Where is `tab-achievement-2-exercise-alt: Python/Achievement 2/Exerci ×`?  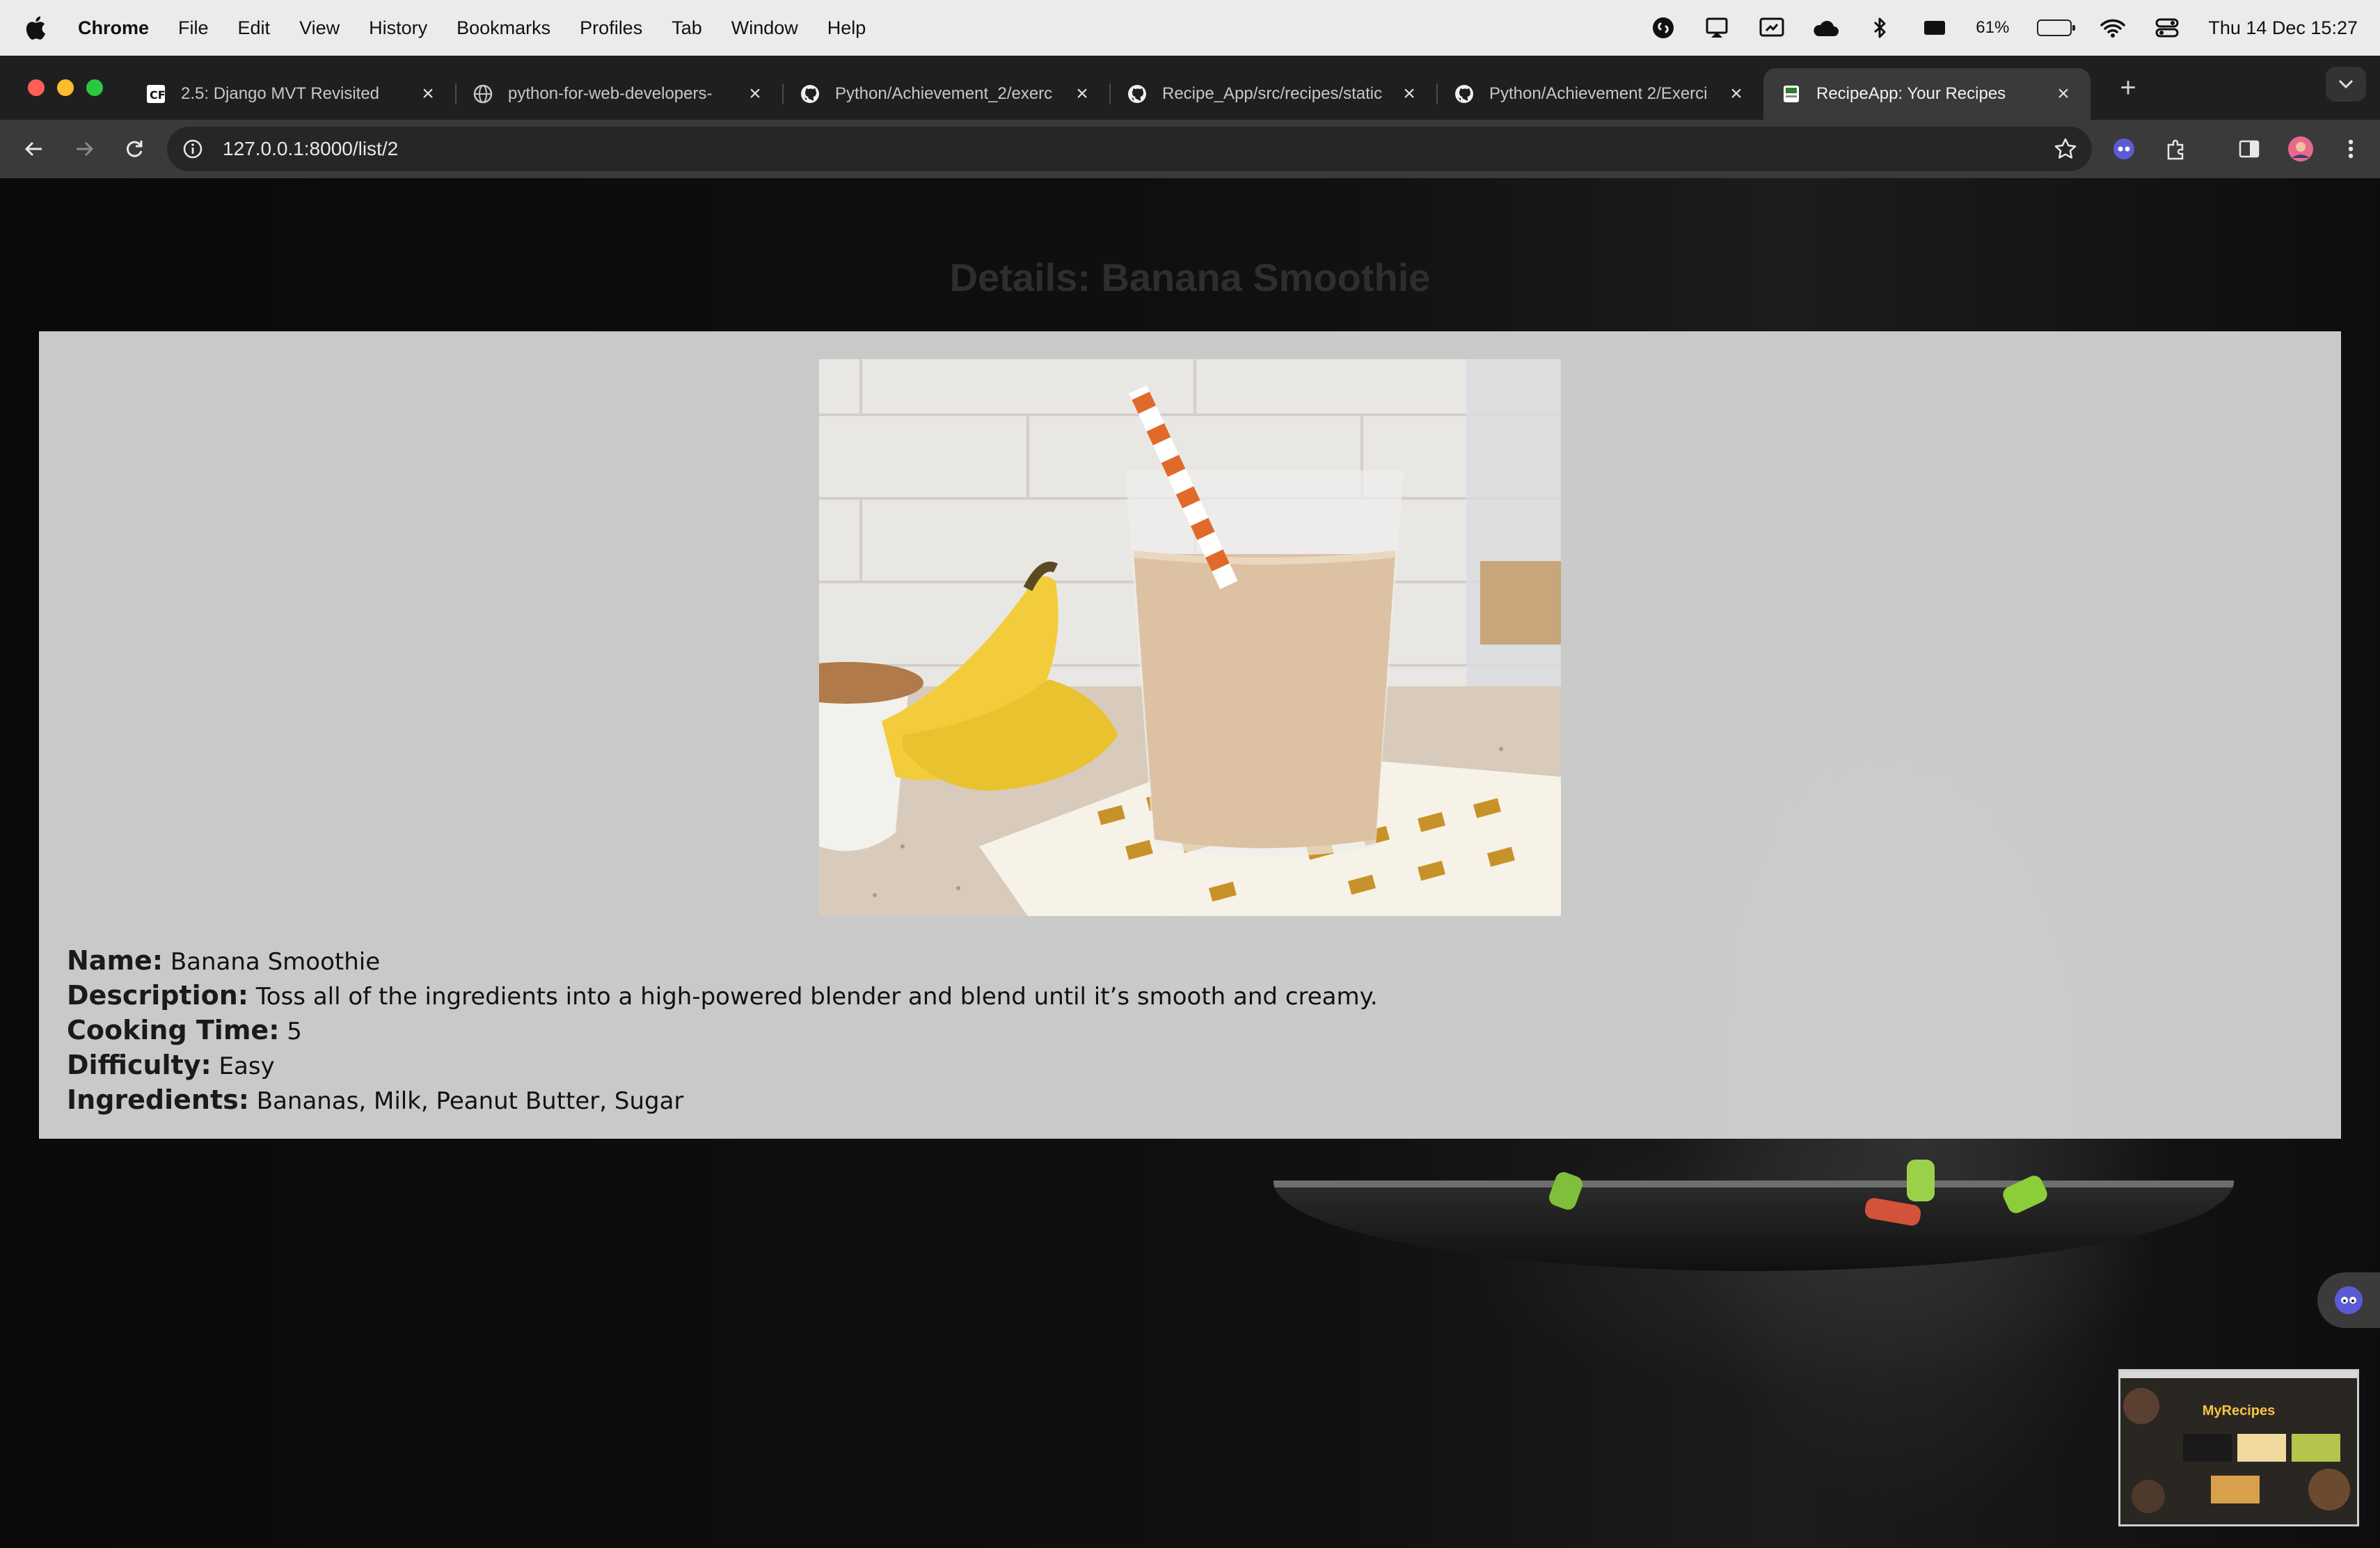 tab-achievement-2-exercise-alt: Python/Achievement 2/Exerci × is located at coordinates (1599, 94).